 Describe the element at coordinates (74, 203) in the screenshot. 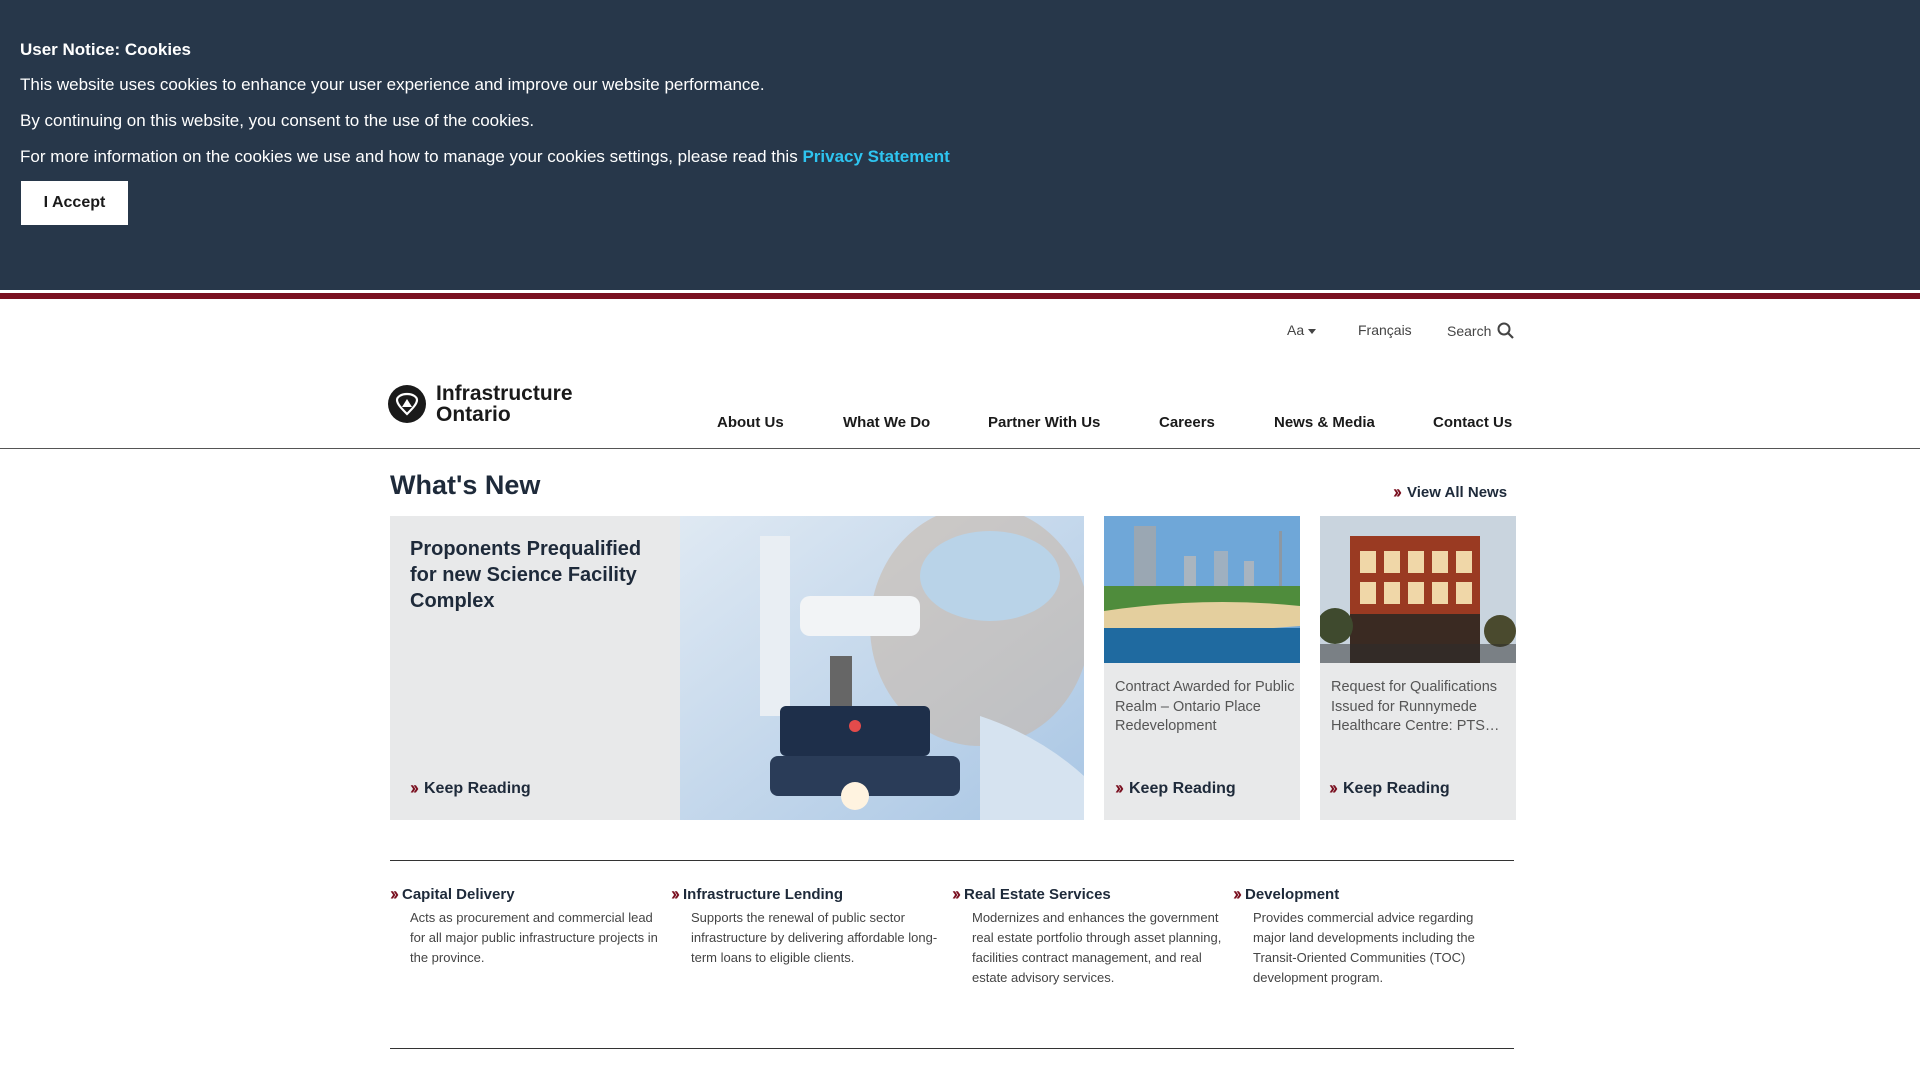

I see `accept-cookies-button: I Accept` at that location.